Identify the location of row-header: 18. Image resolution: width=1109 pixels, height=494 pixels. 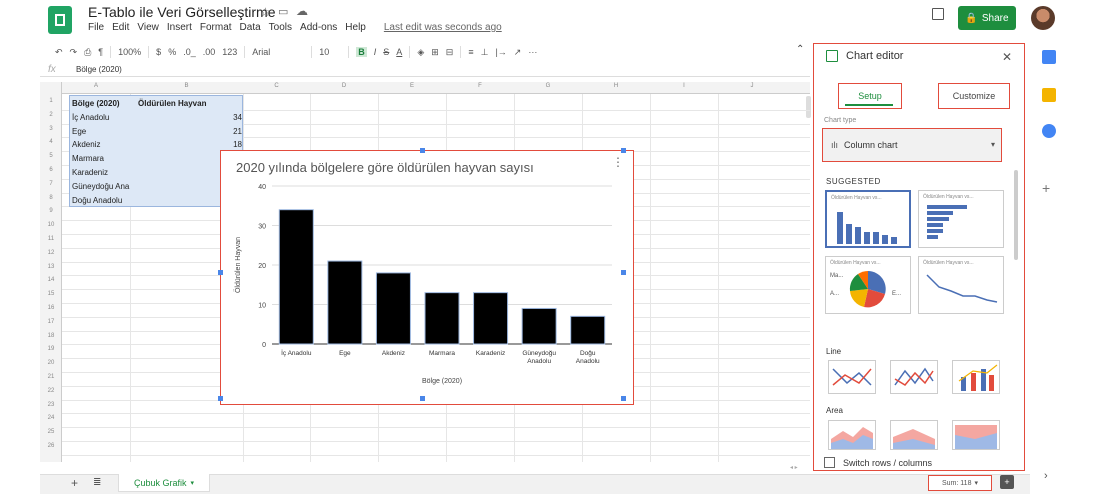
(51, 336).